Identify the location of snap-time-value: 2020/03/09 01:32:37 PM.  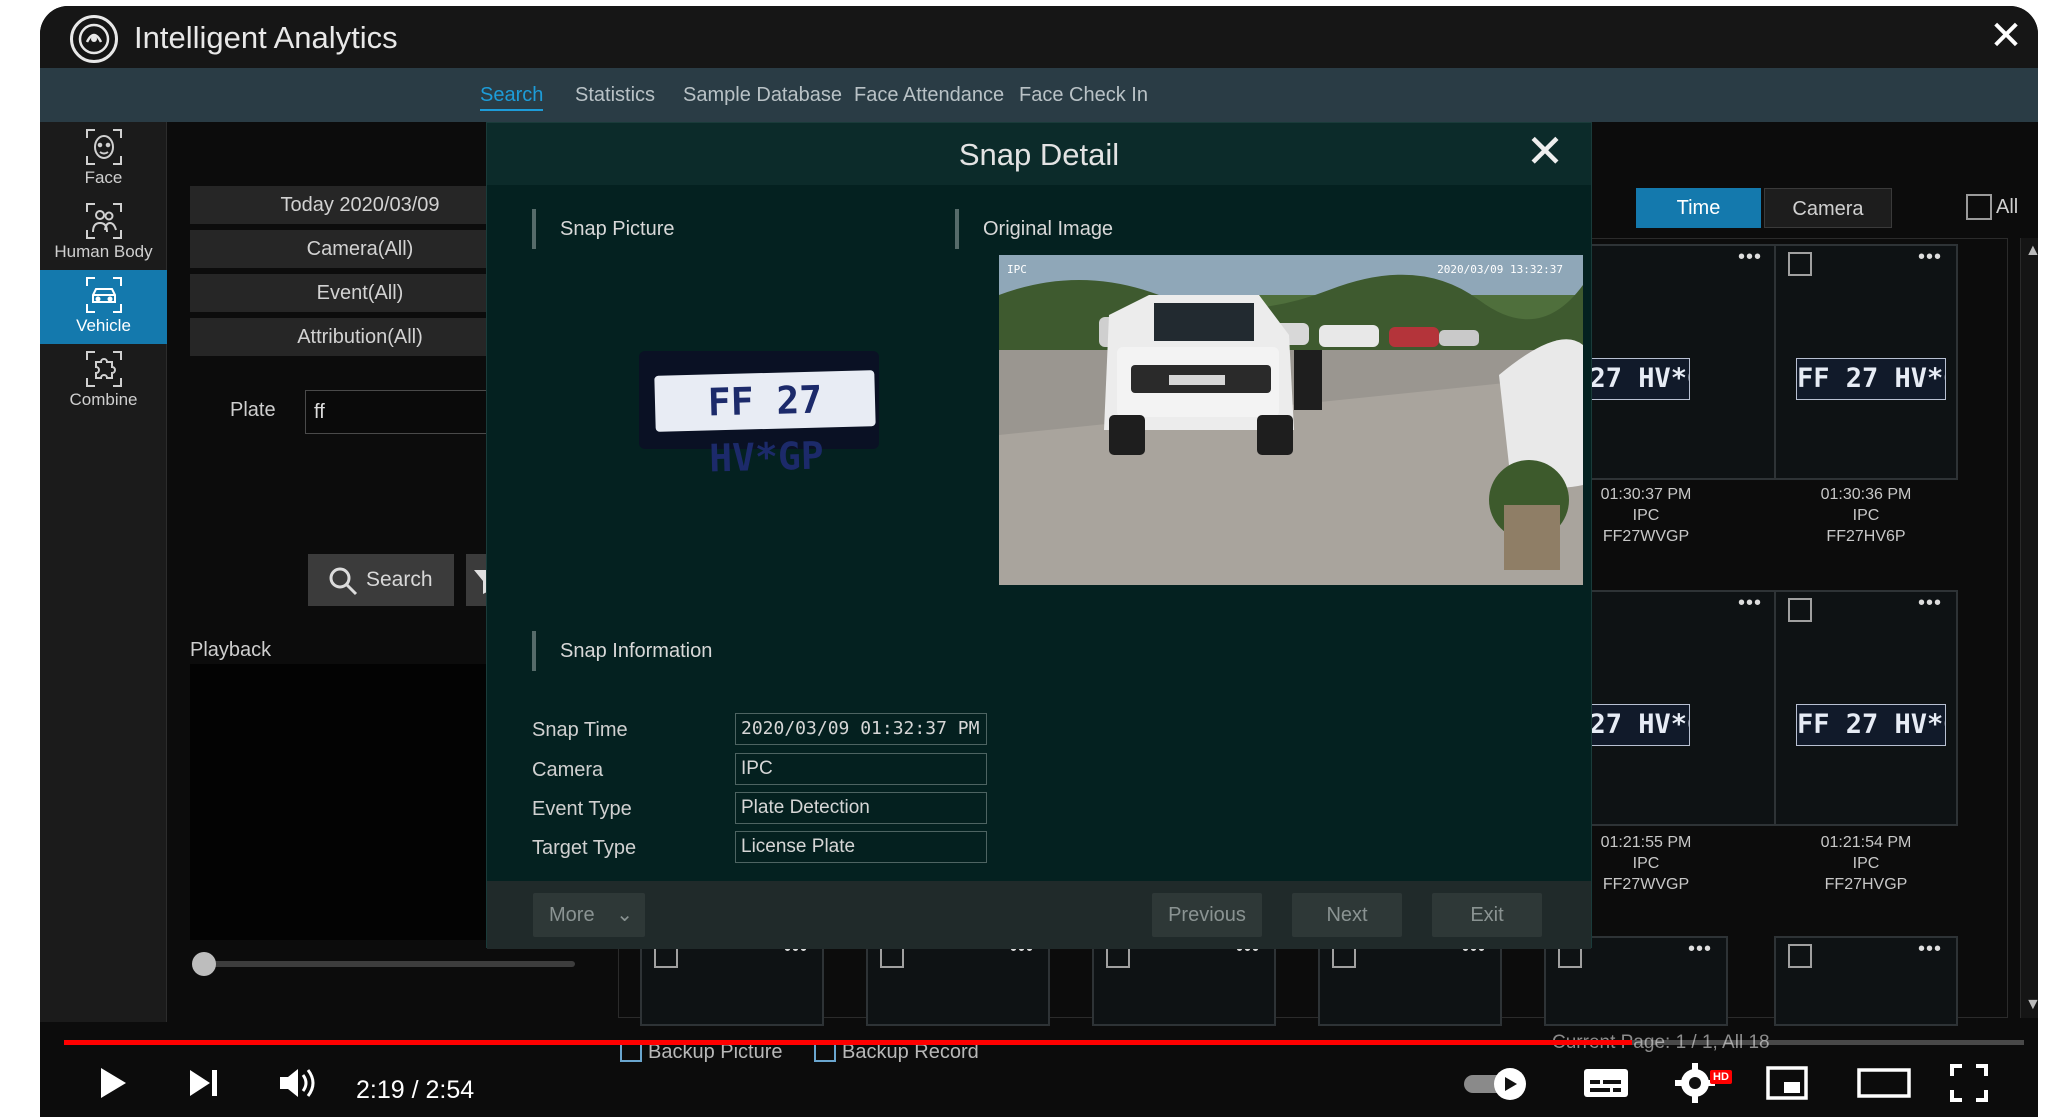
(861, 729).